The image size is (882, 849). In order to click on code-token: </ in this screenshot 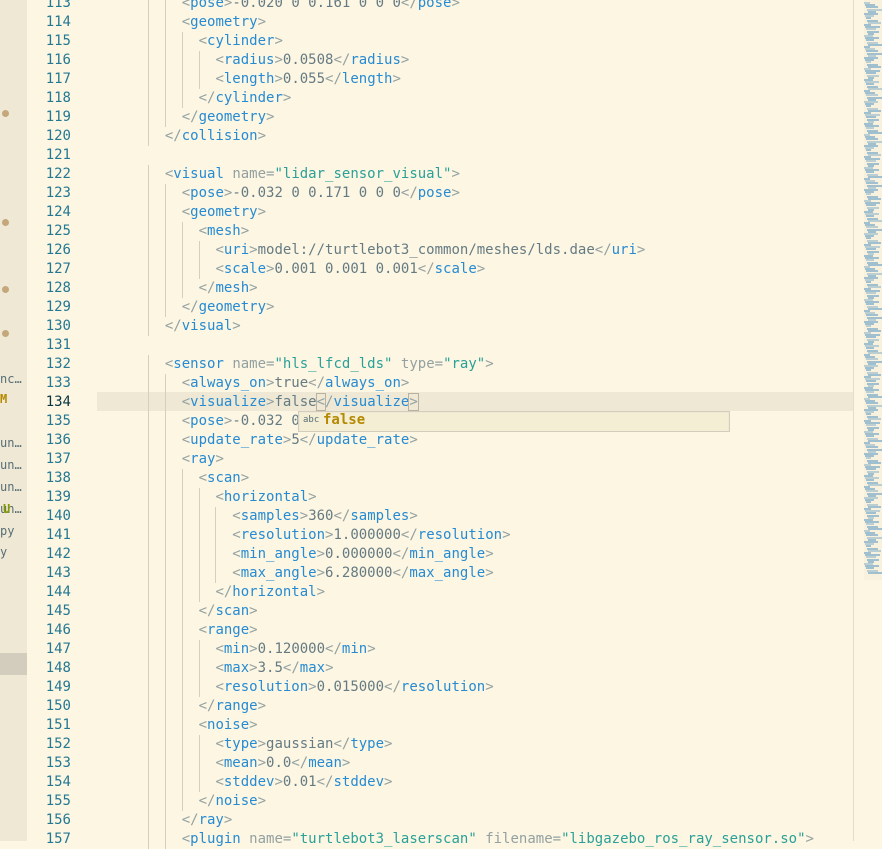, I will do `click(207, 611)`.